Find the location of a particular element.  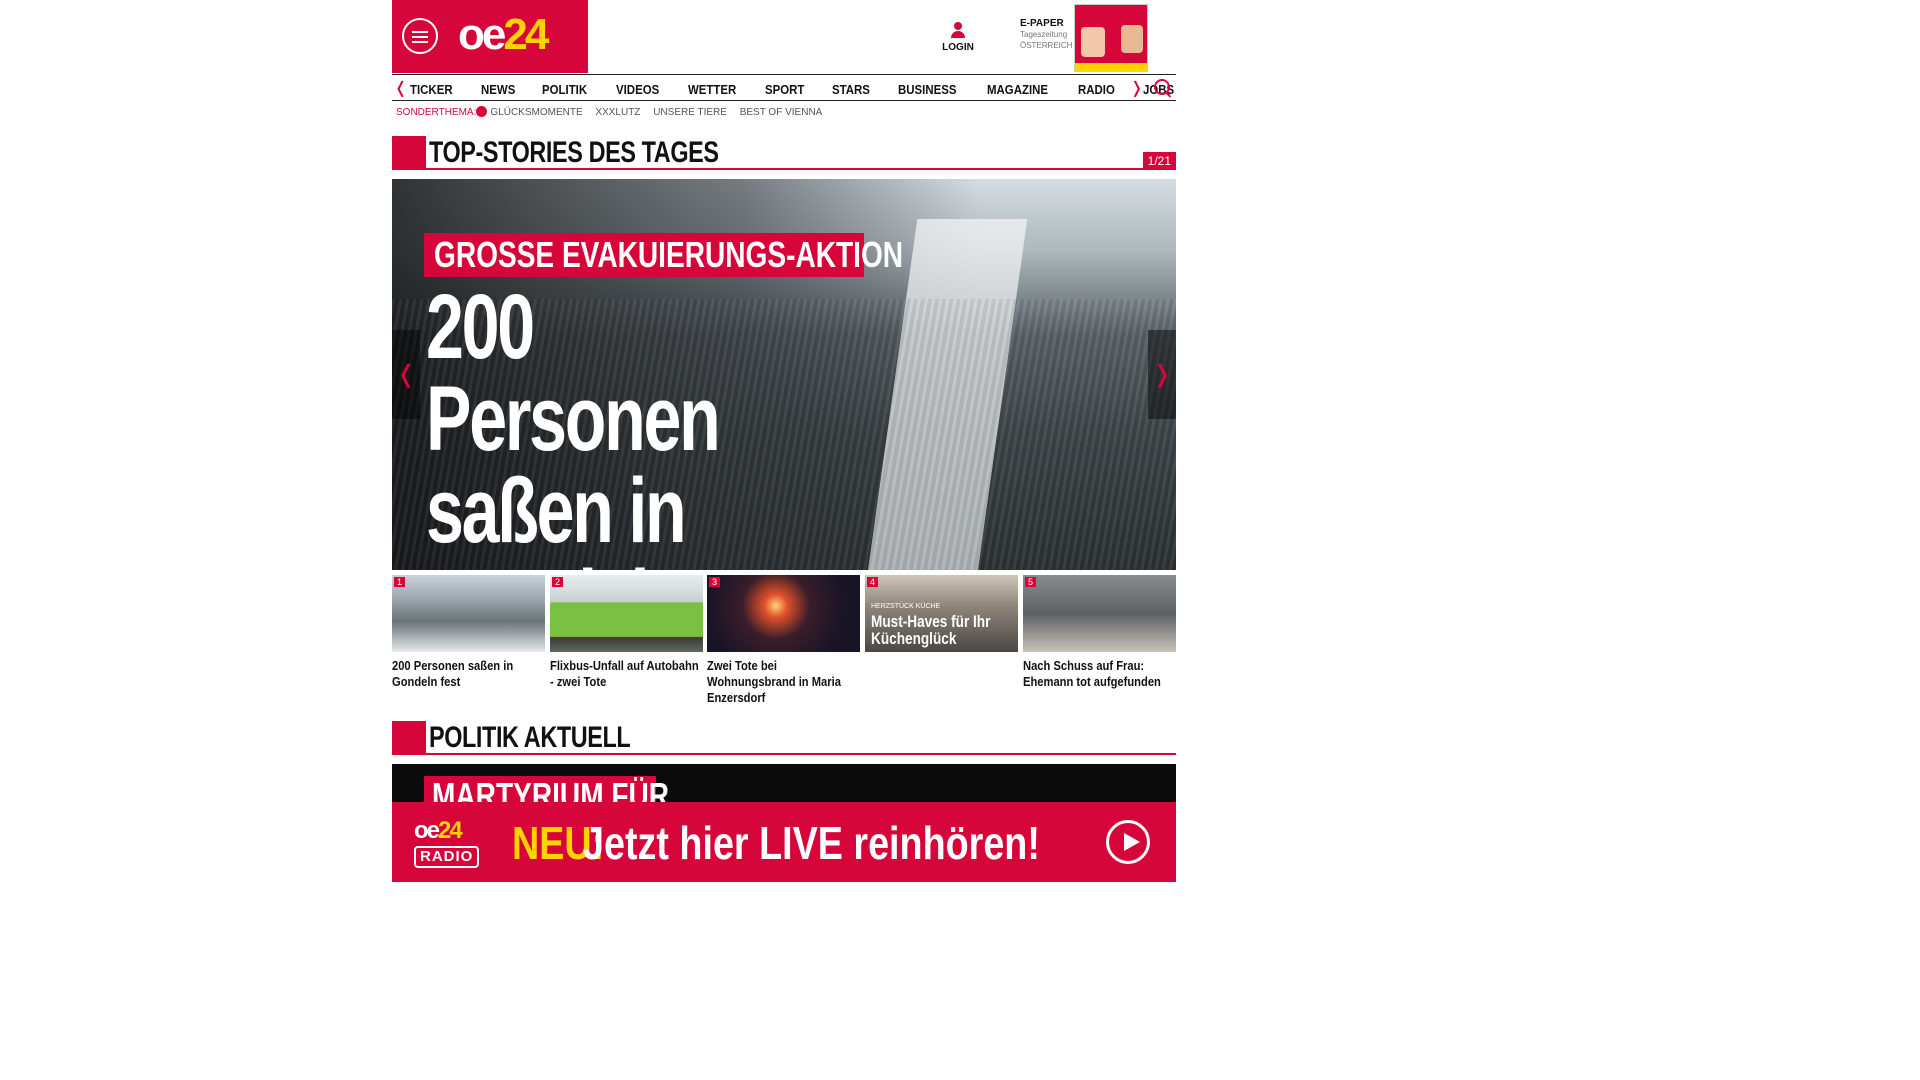

nav-prev-icon: ❬ is located at coordinates (400, 88).